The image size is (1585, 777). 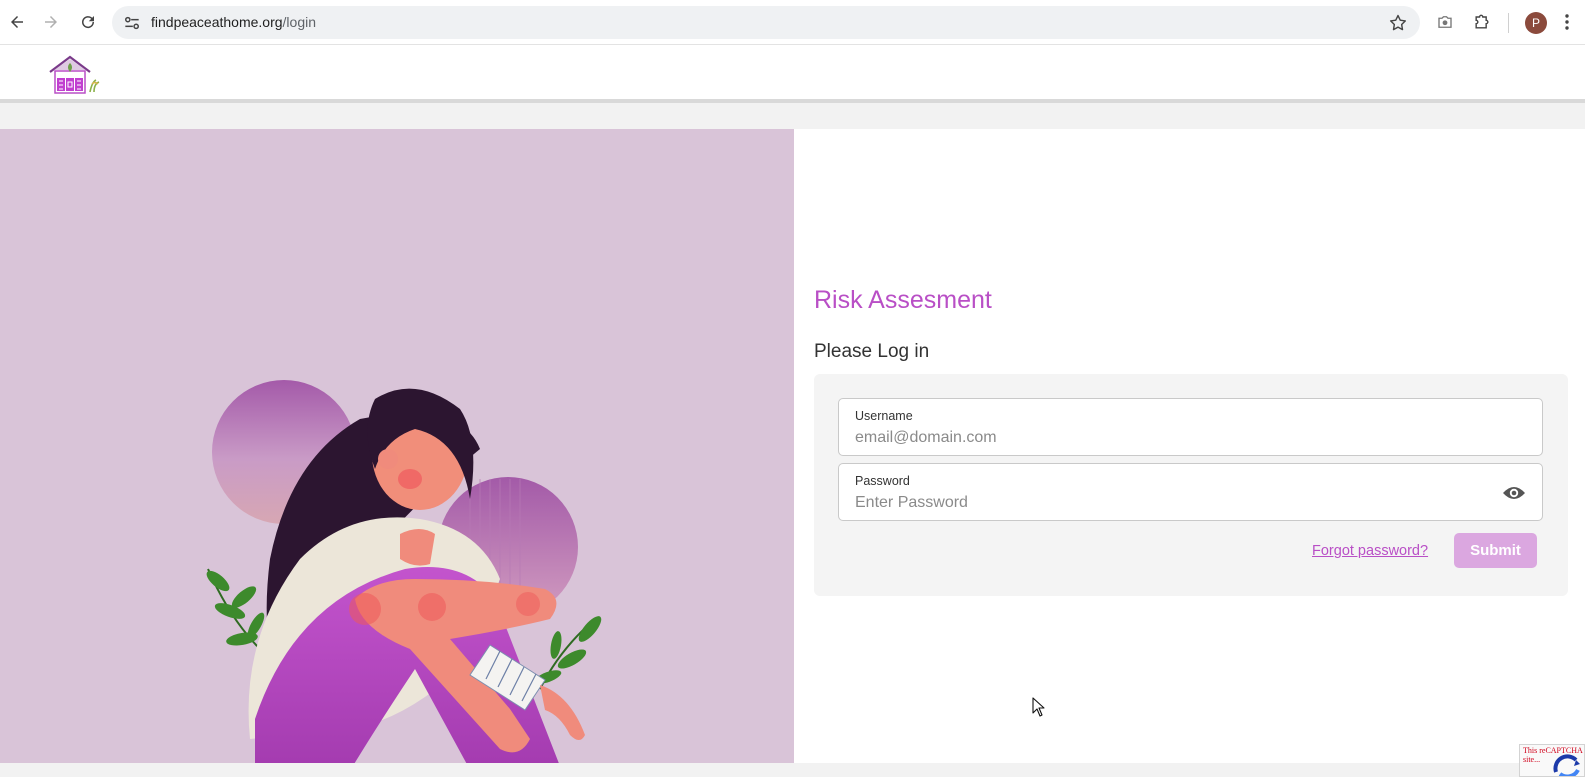 I want to click on url-path: /login, so click(x=299, y=22).